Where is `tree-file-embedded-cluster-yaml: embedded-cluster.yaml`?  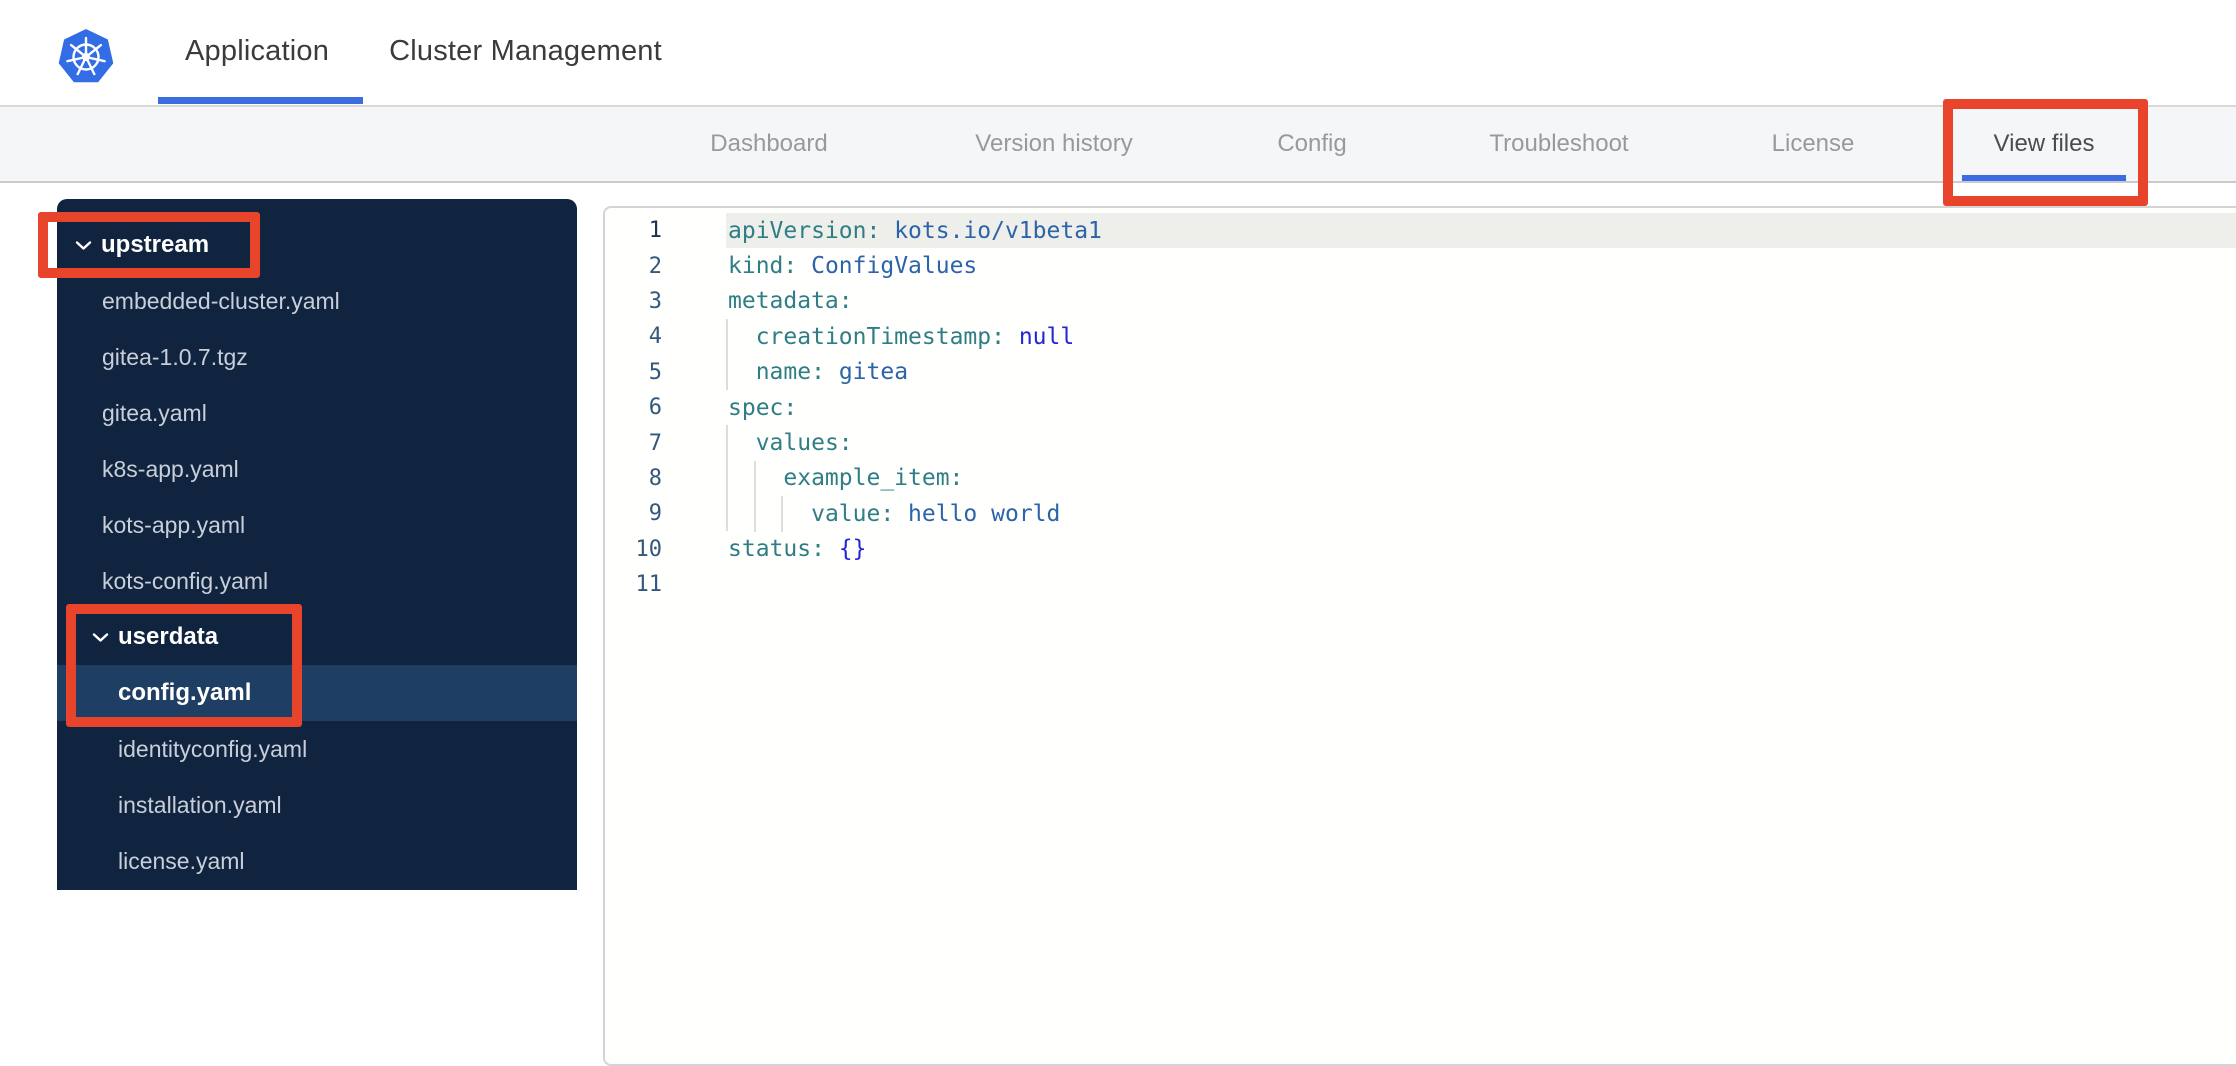
tree-file-embedded-cluster-yaml: embedded-cluster.yaml is located at coordinates (317, 301).